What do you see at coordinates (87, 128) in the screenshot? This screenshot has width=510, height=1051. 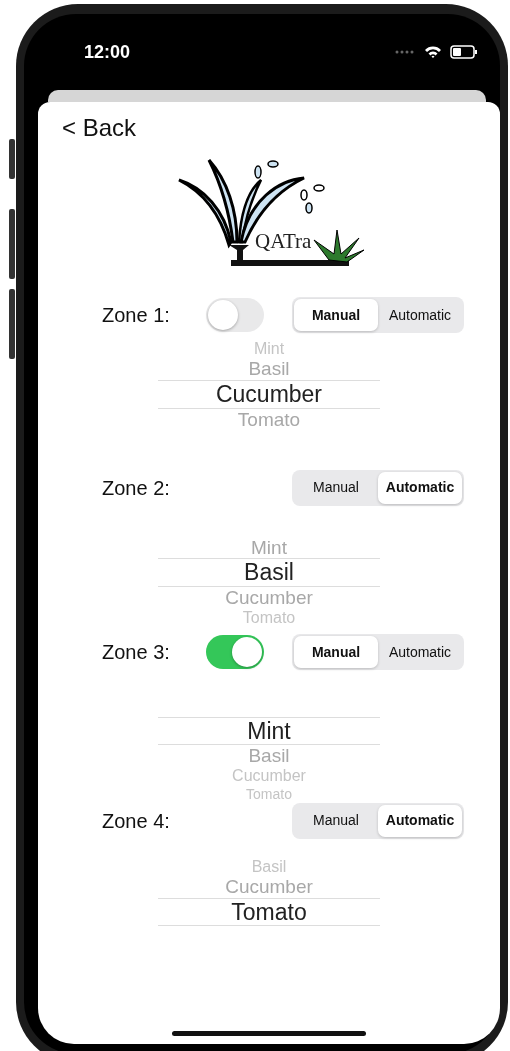 I see `back-link: < Back` at bounding box center [87, 128].